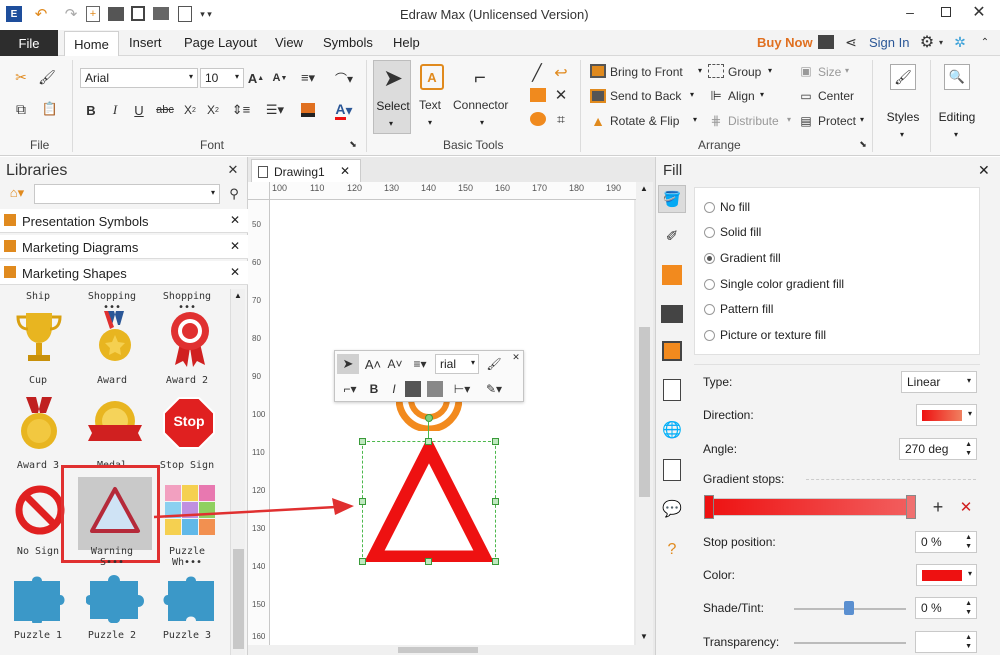 The image size is (1000, 655). I want to click on align-icon: ⊫, so click(716, 95).